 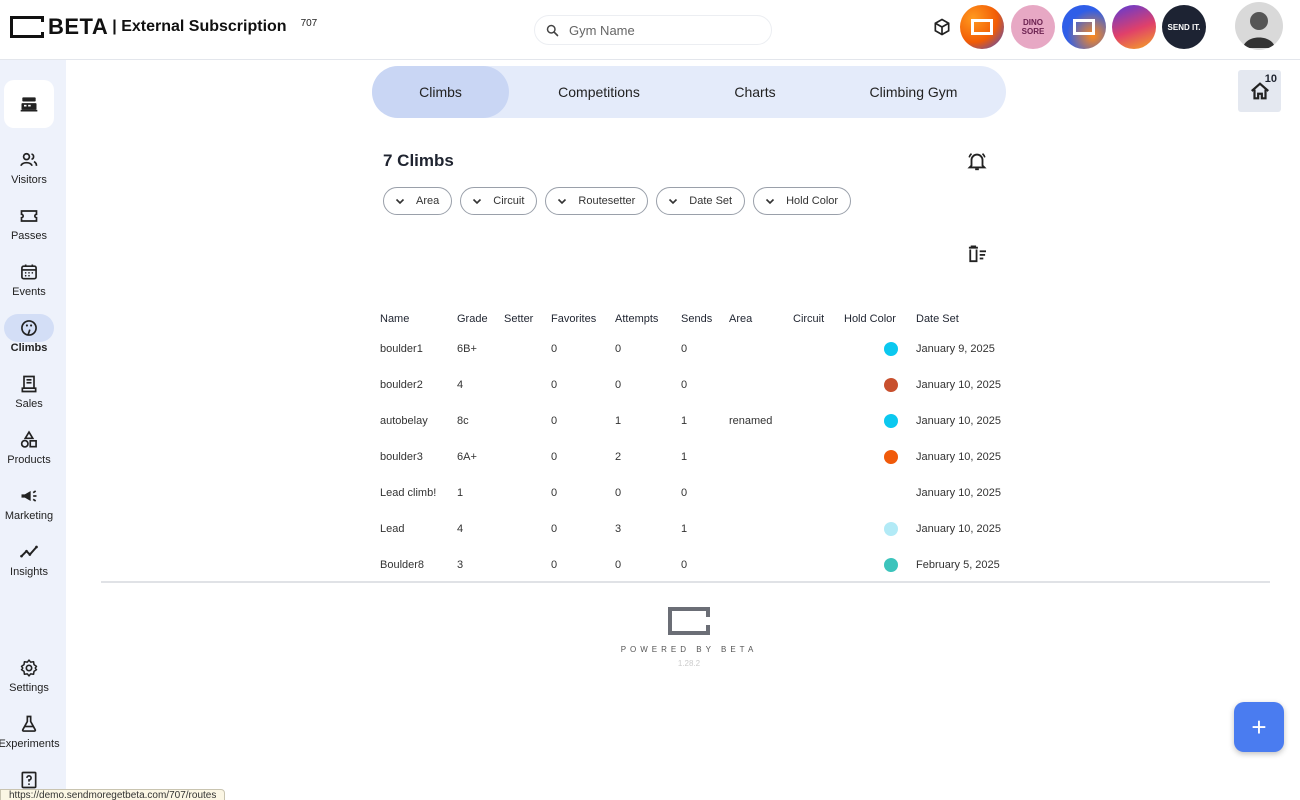 What do you see at coordinates (29, 668) in the screenshot?
I see `gear-icon` at bounding box center [29, 668].